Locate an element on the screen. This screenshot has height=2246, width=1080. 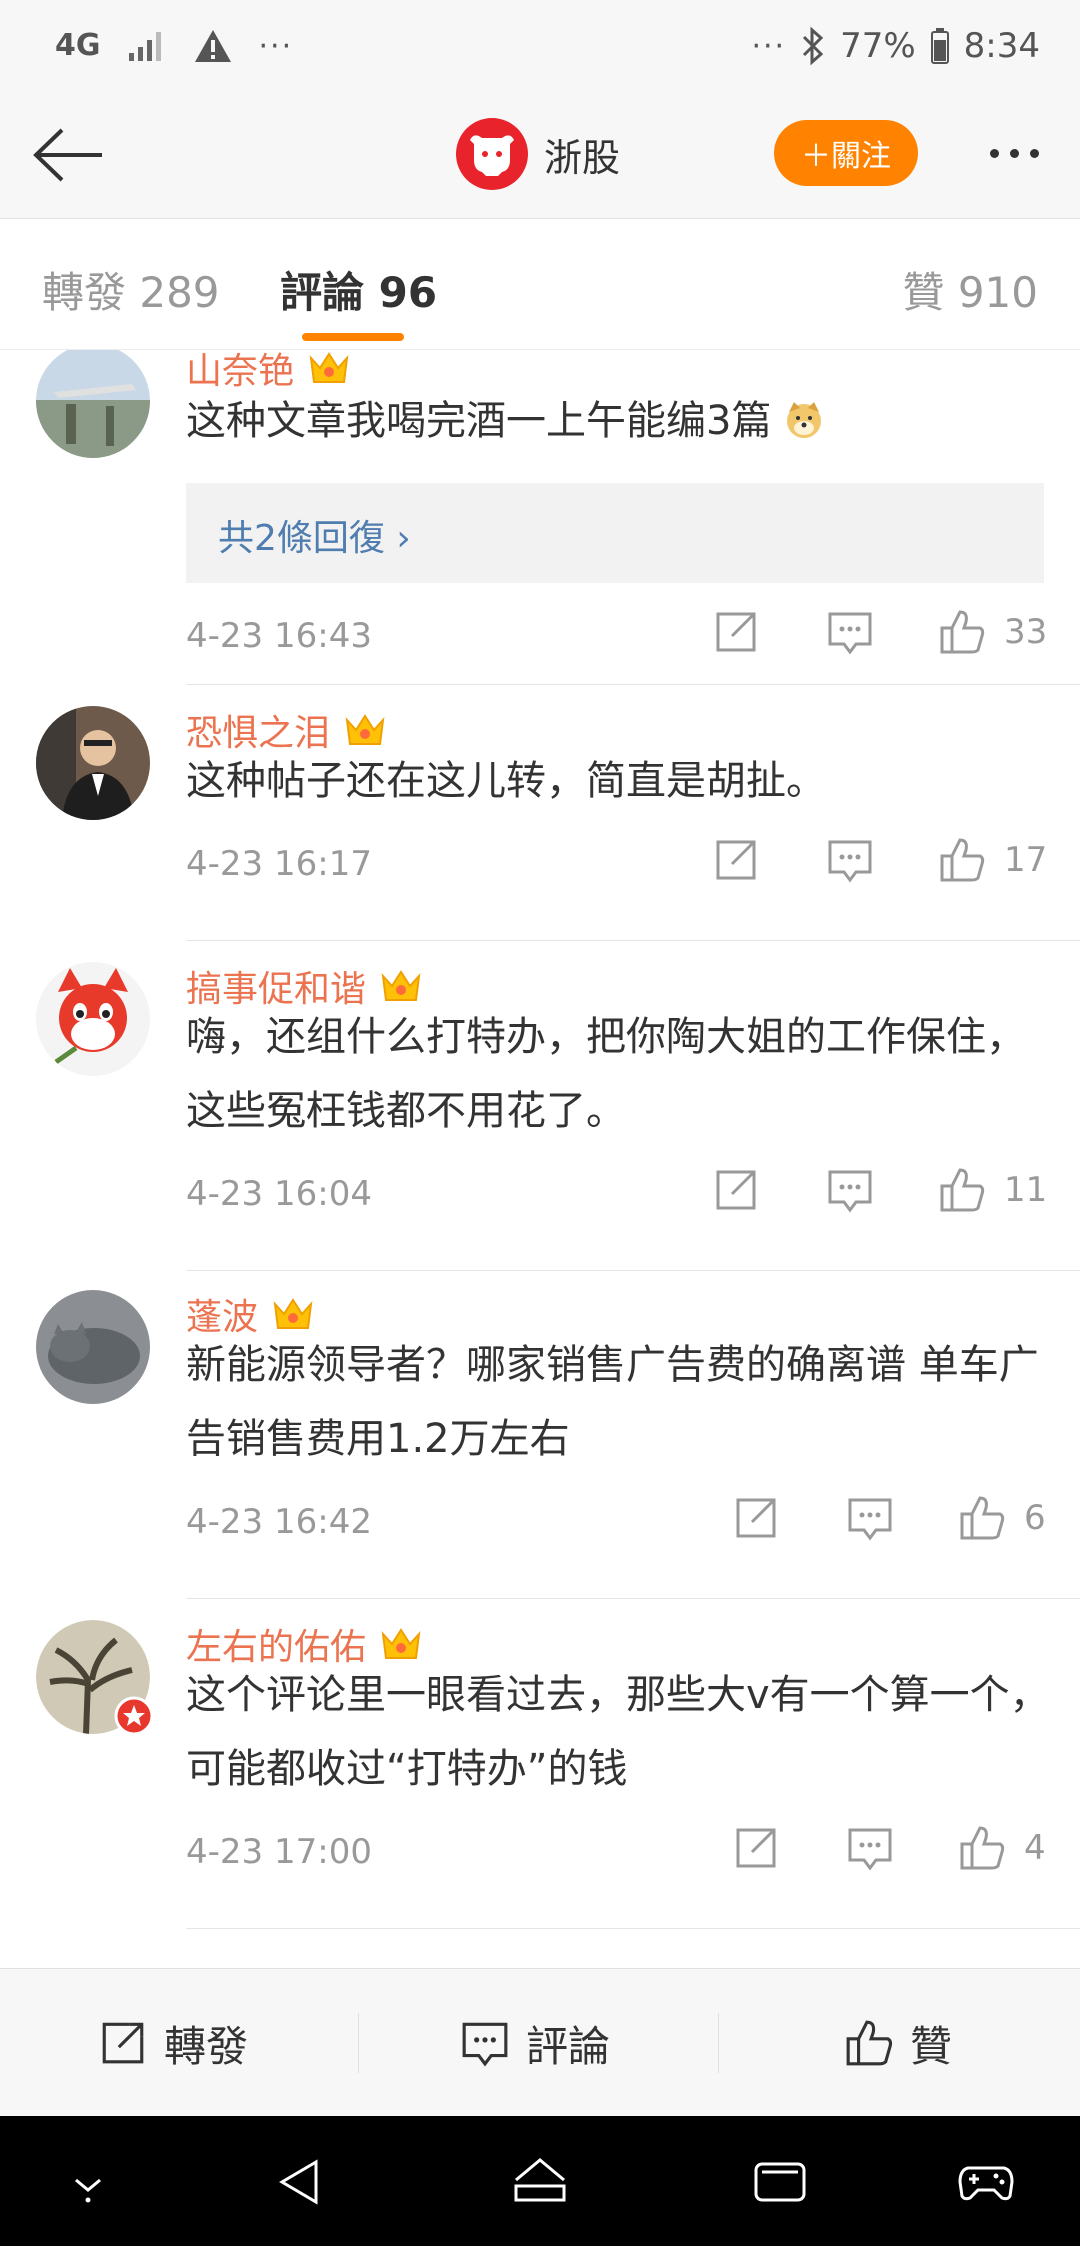
comment-actions: 11 is located at coordinates (540, 1196).